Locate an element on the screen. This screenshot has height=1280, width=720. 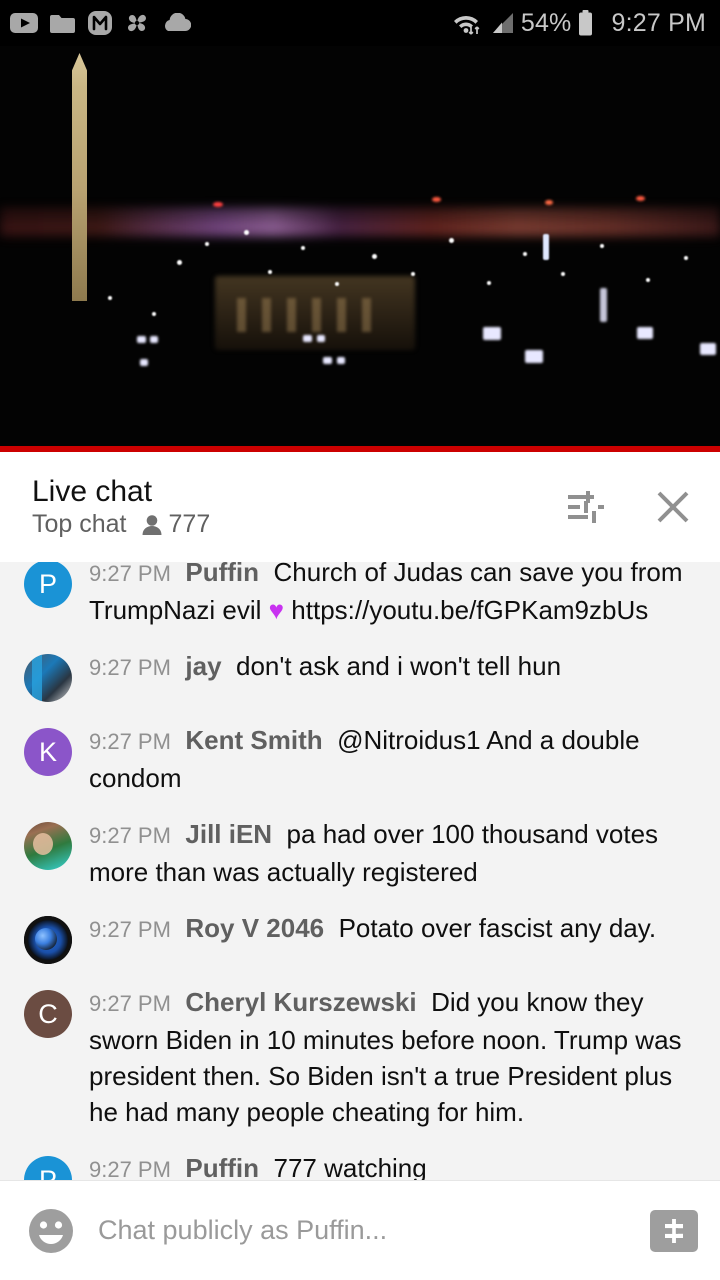
chat-input-bar is located at coordinates (360, 1230).